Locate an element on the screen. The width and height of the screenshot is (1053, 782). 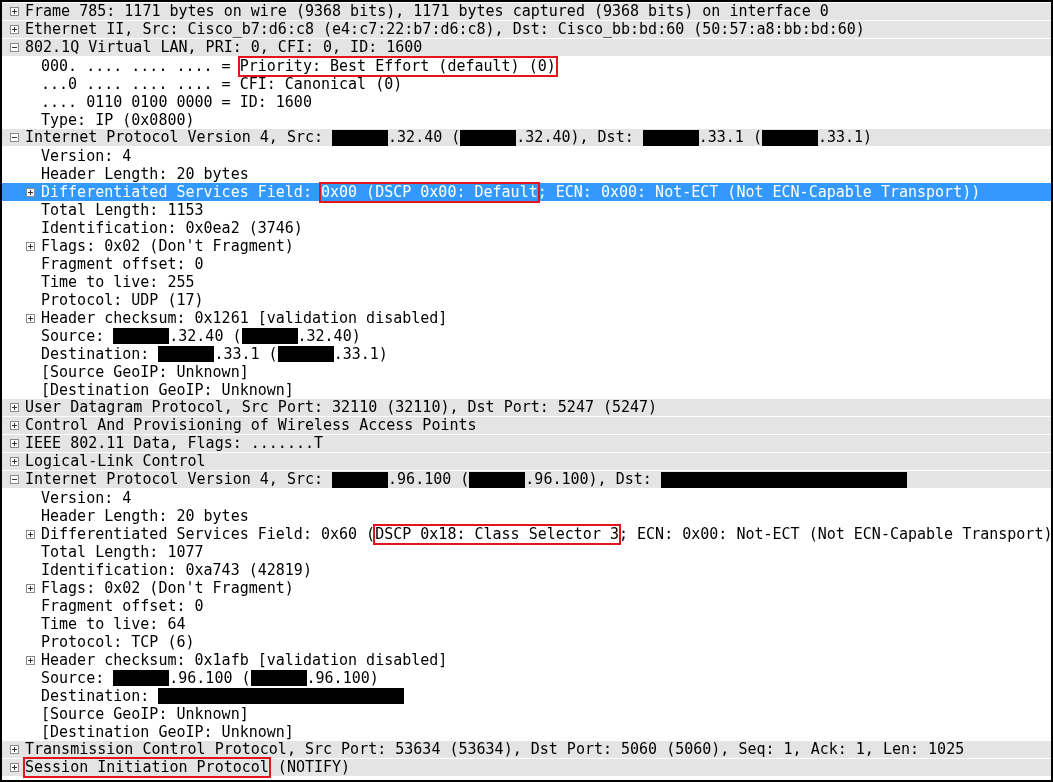
tree-row: Logical-Link Control is located at coordinates (526, 462).